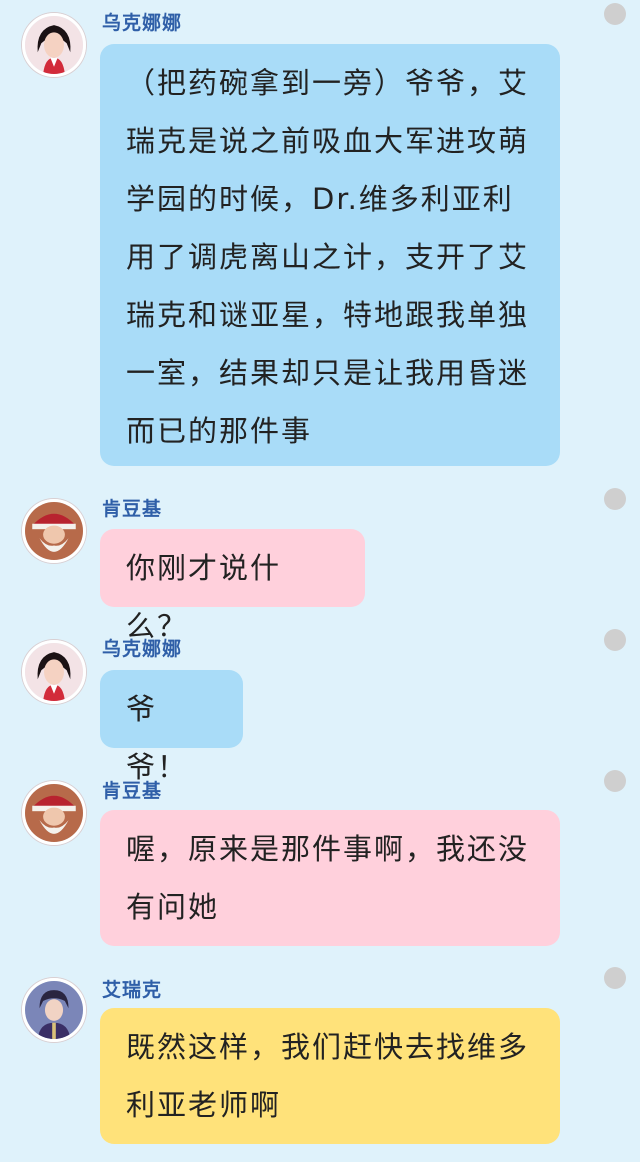 This screenshot has width=640, height=1162. Describe the element at coordinates (330, 878) in the screenshot. I see `message-bubble: 喔，原来是那件事啊，我还没有问她` at that location.